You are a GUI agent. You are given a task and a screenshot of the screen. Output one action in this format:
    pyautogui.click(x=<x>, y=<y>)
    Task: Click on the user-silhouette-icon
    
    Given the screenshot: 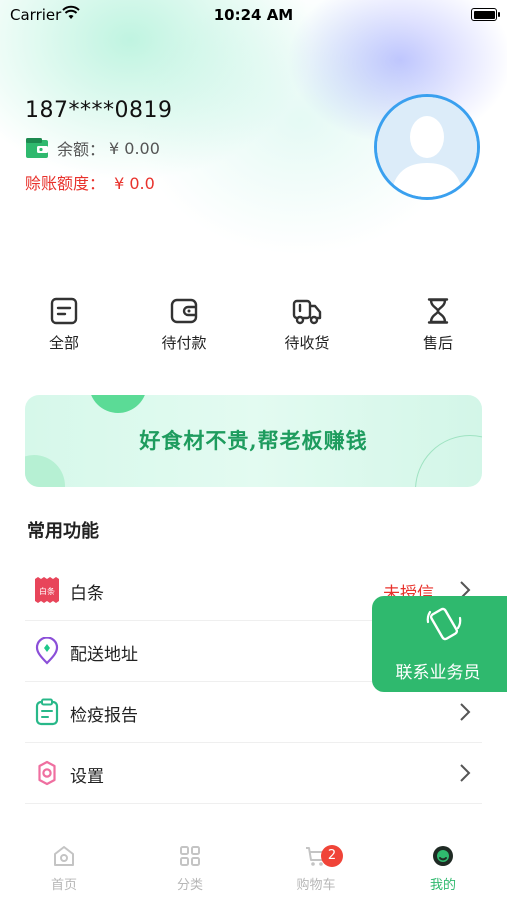 What is the action you would take?
    pyautogui.click(x=427, y=147)
    